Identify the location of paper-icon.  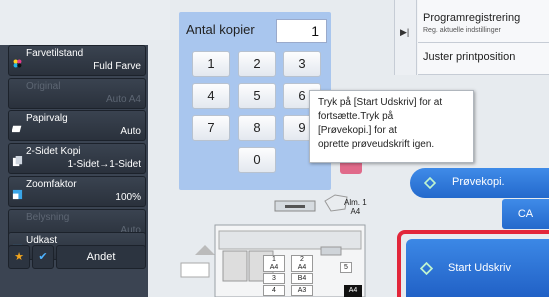
(17, 129).